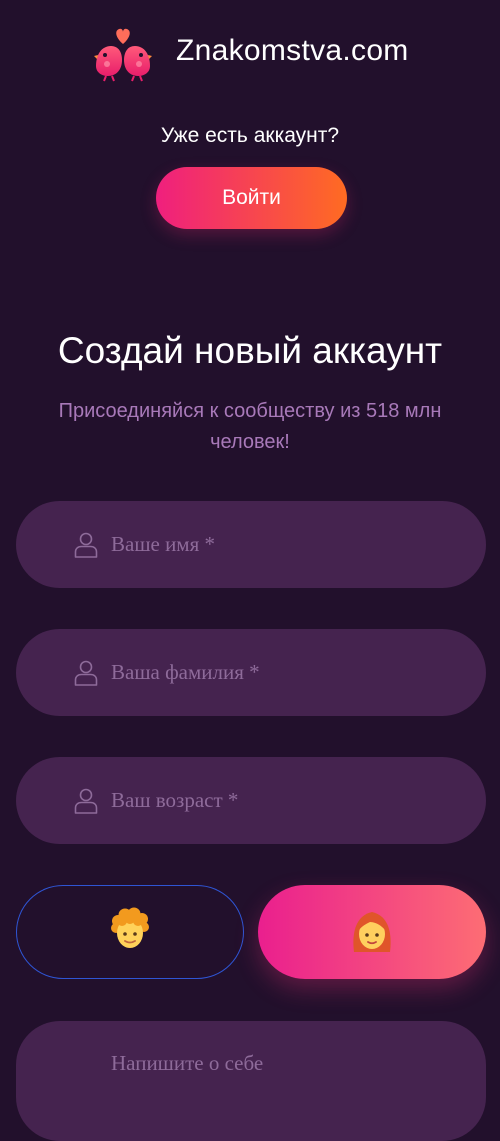  Describe the element at coordinates (251, 198) in the screenshot. I see `login-button: Войти` at that location.